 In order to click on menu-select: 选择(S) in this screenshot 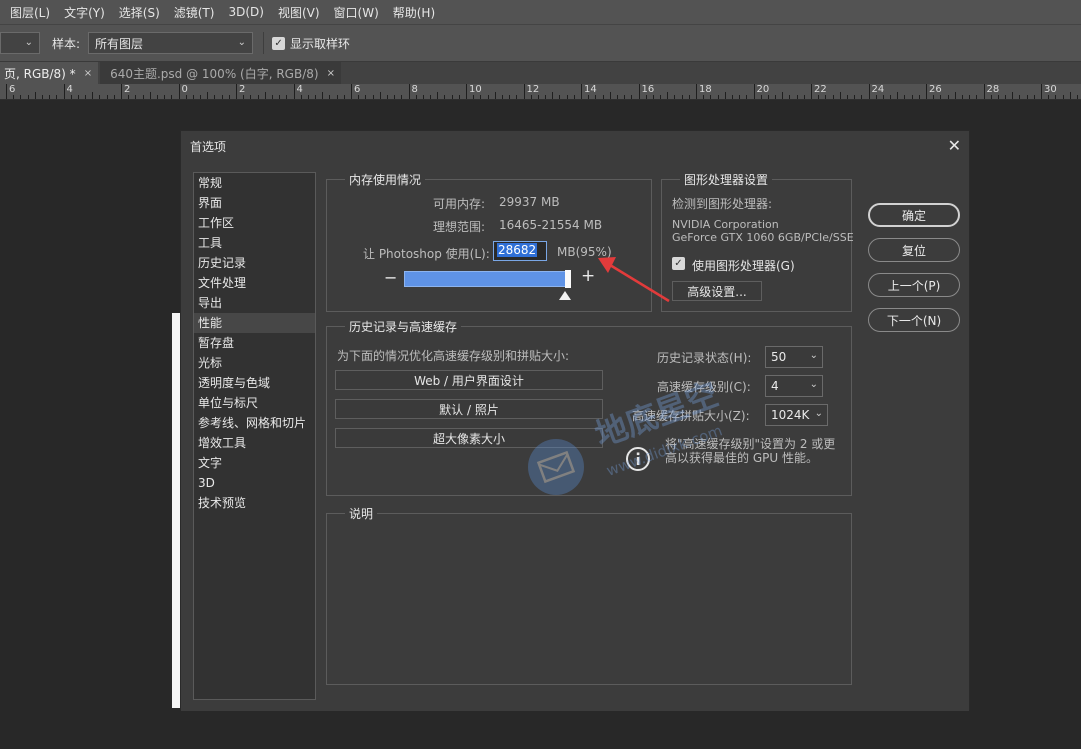, I will do `click(139, 12)`.